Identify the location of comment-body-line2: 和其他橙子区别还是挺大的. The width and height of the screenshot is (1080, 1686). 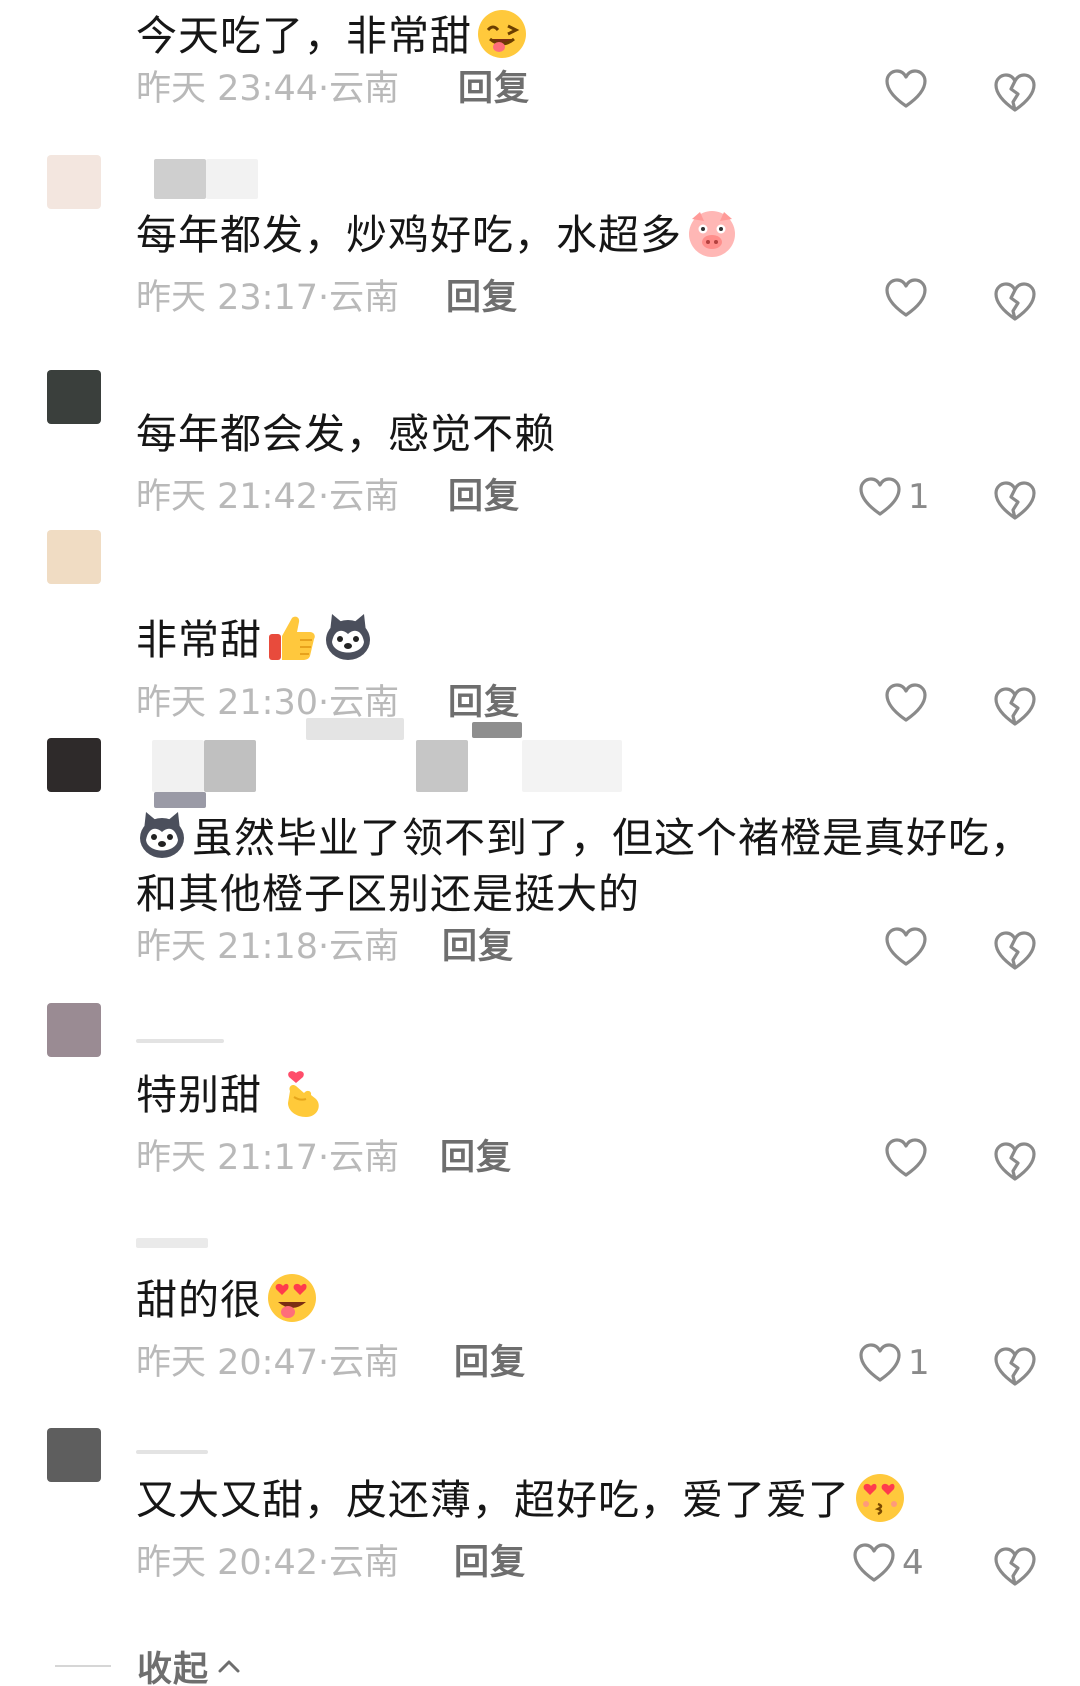
(388, 894).